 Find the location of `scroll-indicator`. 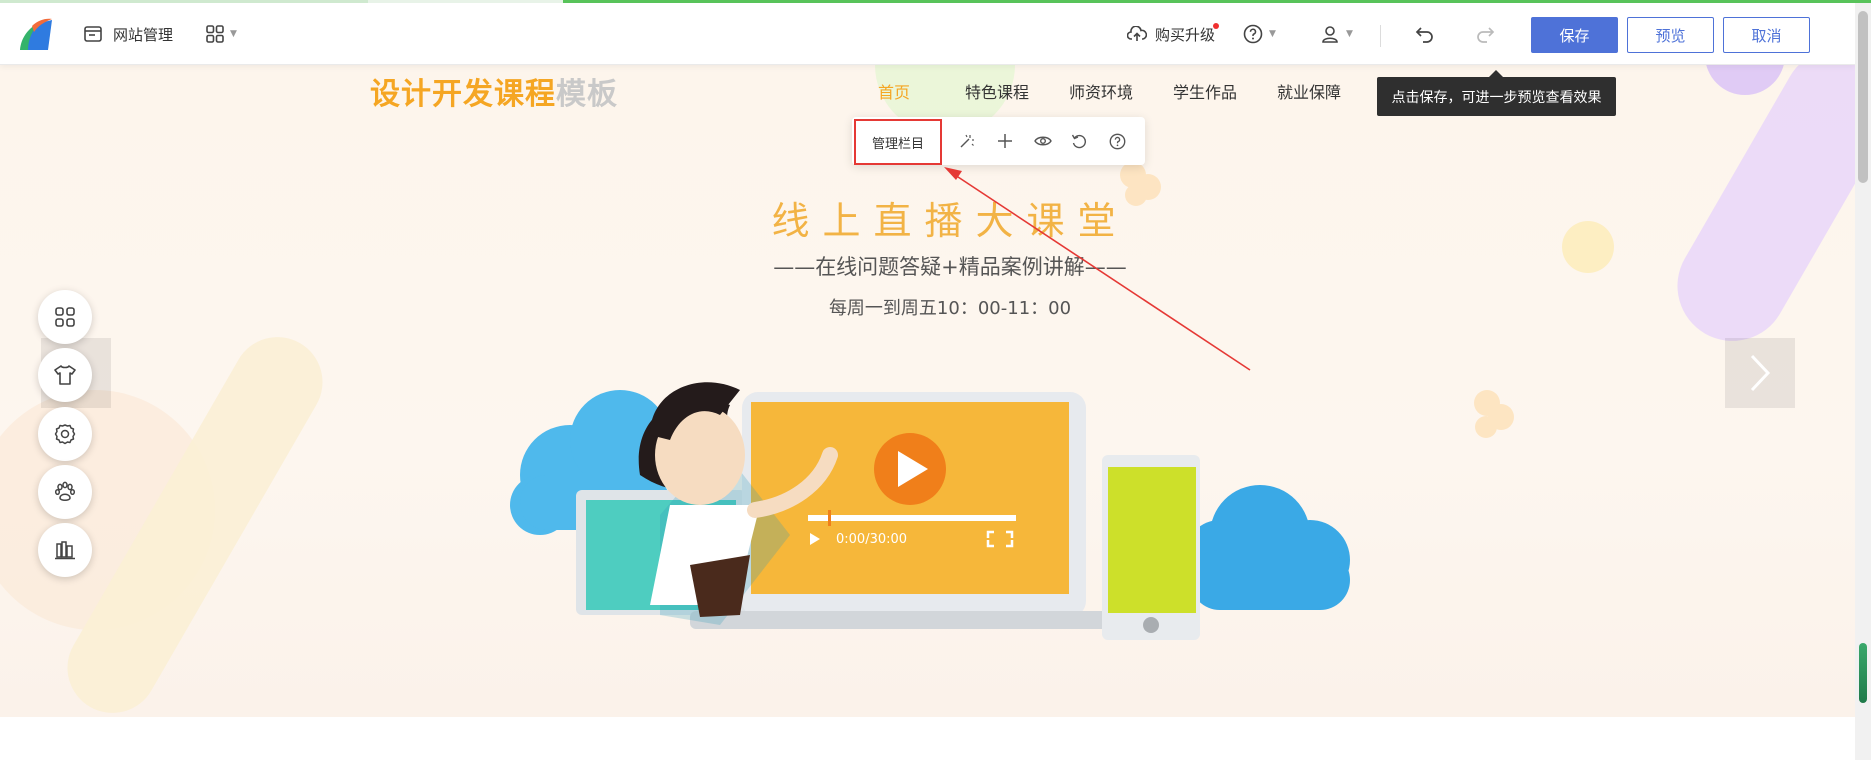

scroll-indicator is located at coordinates (1863, 673).